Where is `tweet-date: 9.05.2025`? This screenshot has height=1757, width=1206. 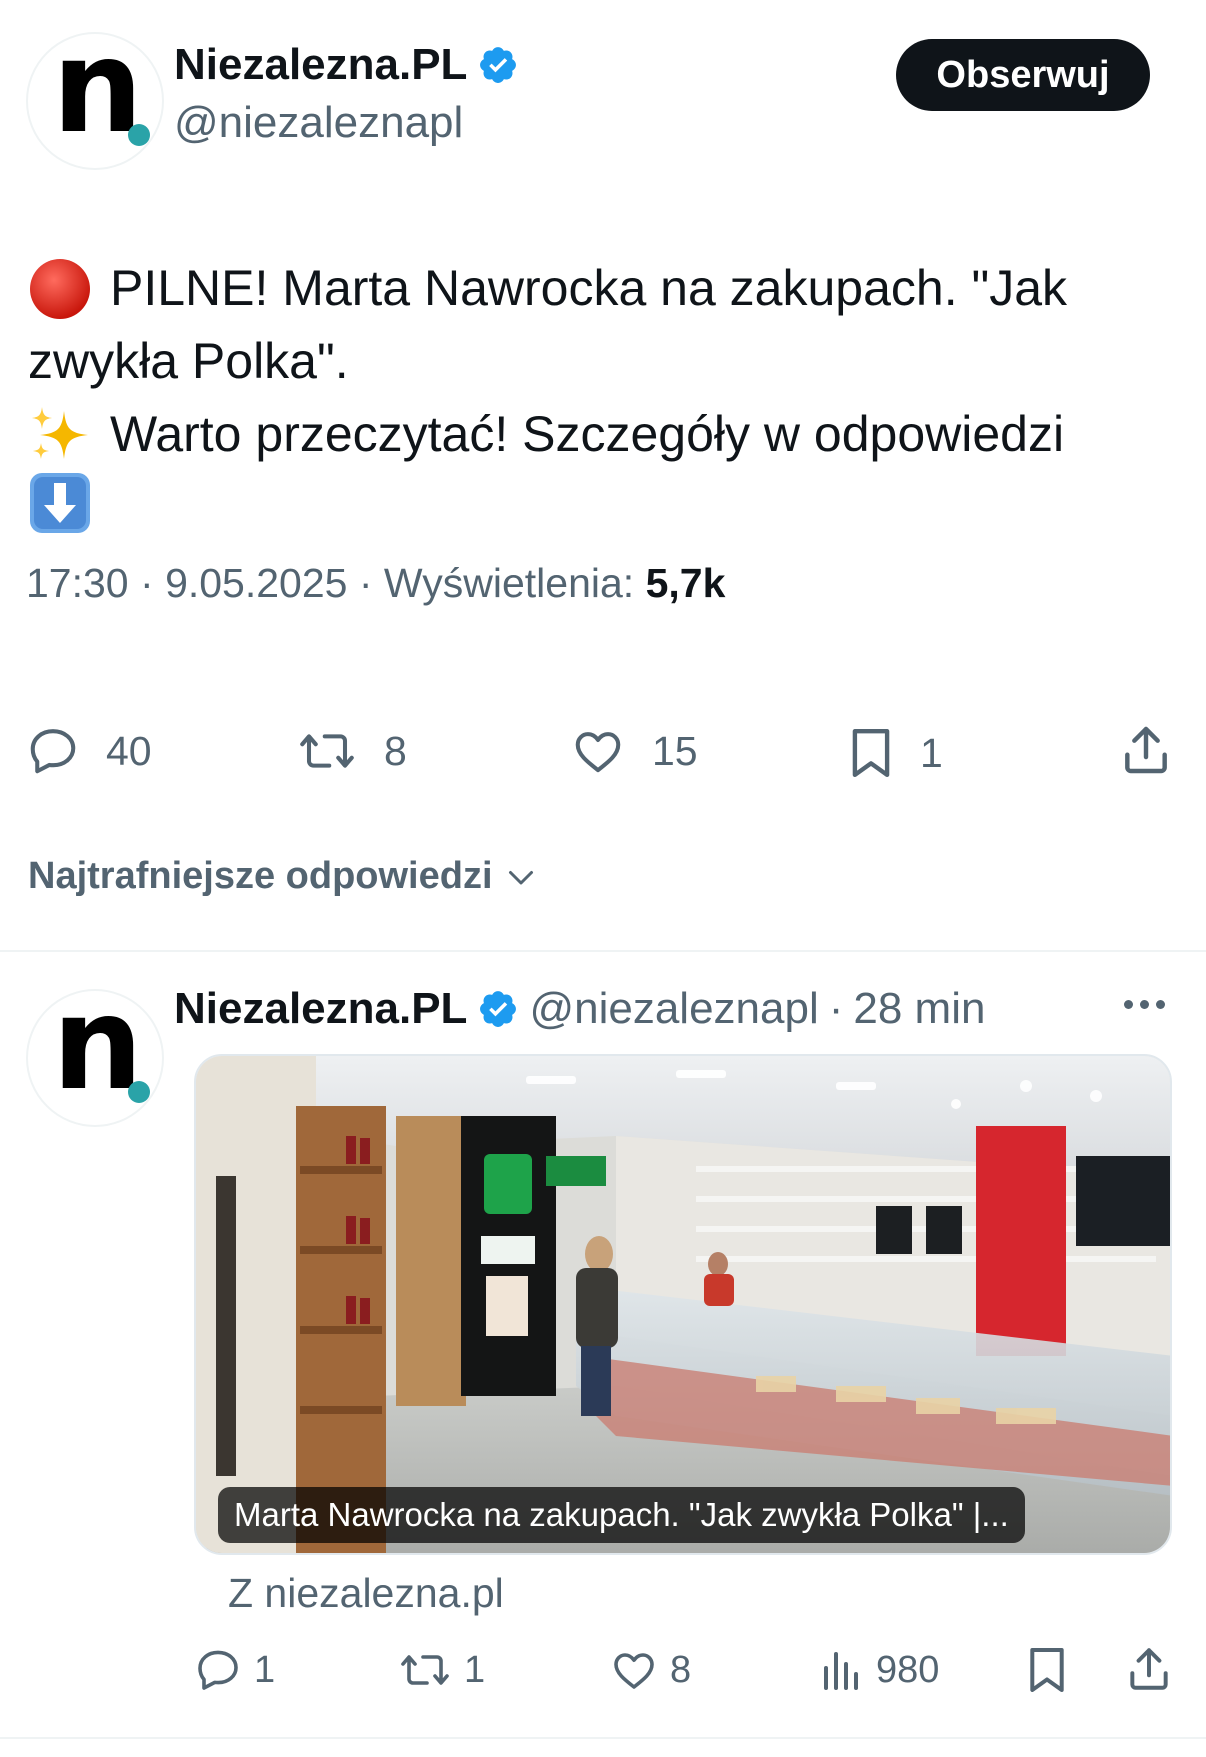 tweet-date: 9.05.2025 is located at coordinates (256, 583).